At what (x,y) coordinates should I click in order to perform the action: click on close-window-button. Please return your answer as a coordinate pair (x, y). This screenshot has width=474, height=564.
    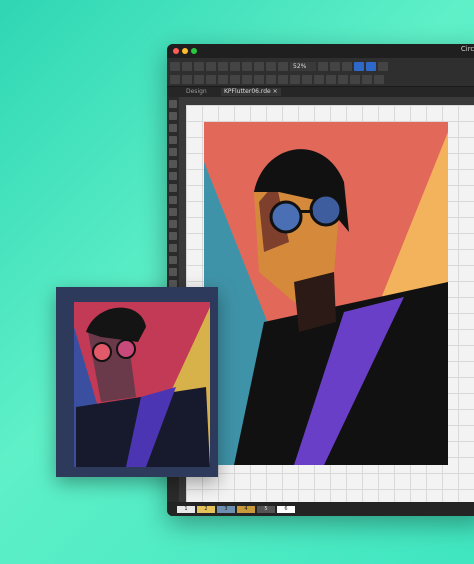
    Looking at the image, I should click on (176, 51).